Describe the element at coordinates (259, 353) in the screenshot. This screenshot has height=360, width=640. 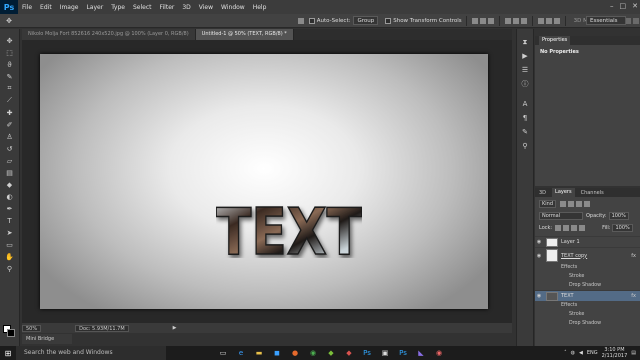
I see `file-explorer-icon: ▬` at that location.